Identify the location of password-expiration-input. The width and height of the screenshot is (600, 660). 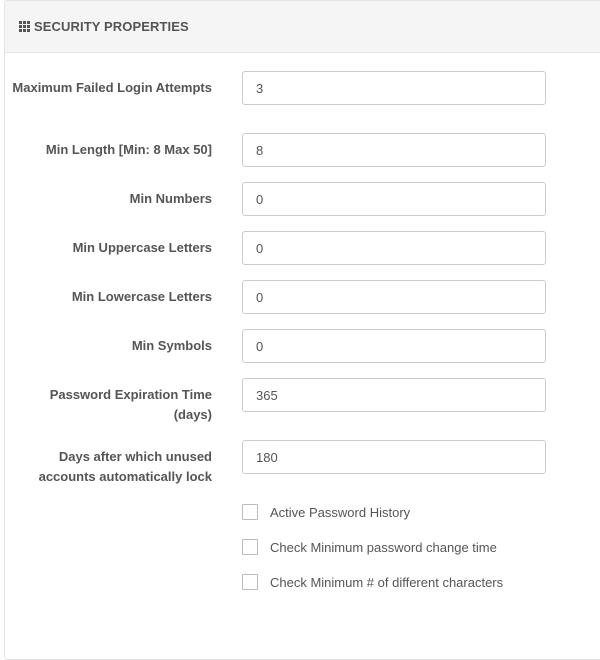
(394, 395).